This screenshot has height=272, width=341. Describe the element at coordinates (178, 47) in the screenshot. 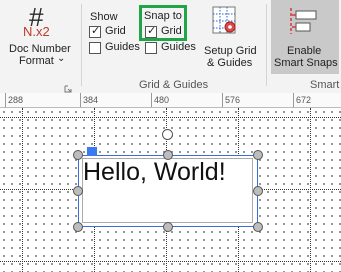

I see `snap-guides-label: Guides` at that location.